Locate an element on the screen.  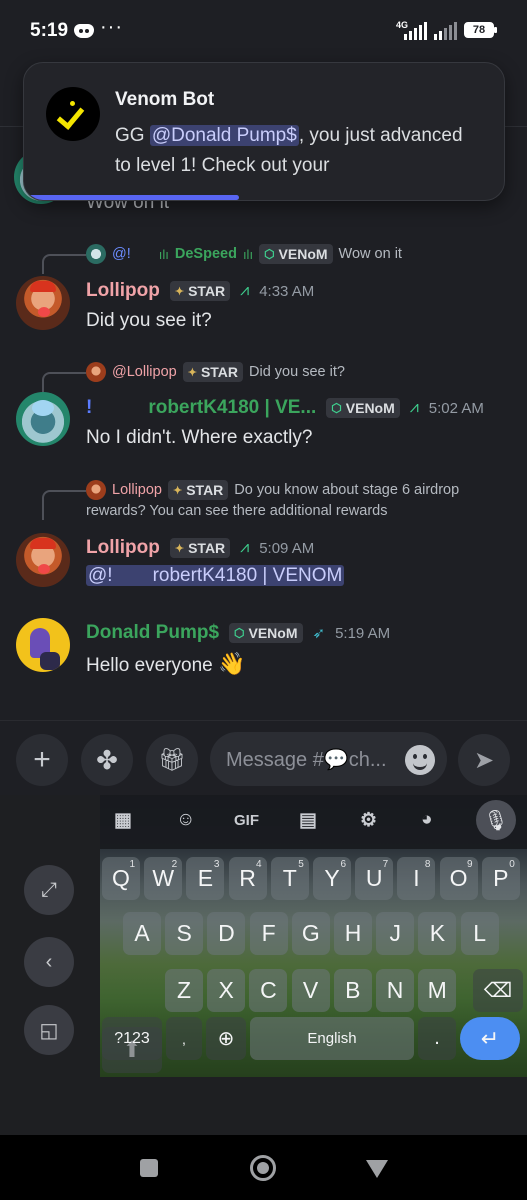
key-f: F is located at coordinates (268, 933).